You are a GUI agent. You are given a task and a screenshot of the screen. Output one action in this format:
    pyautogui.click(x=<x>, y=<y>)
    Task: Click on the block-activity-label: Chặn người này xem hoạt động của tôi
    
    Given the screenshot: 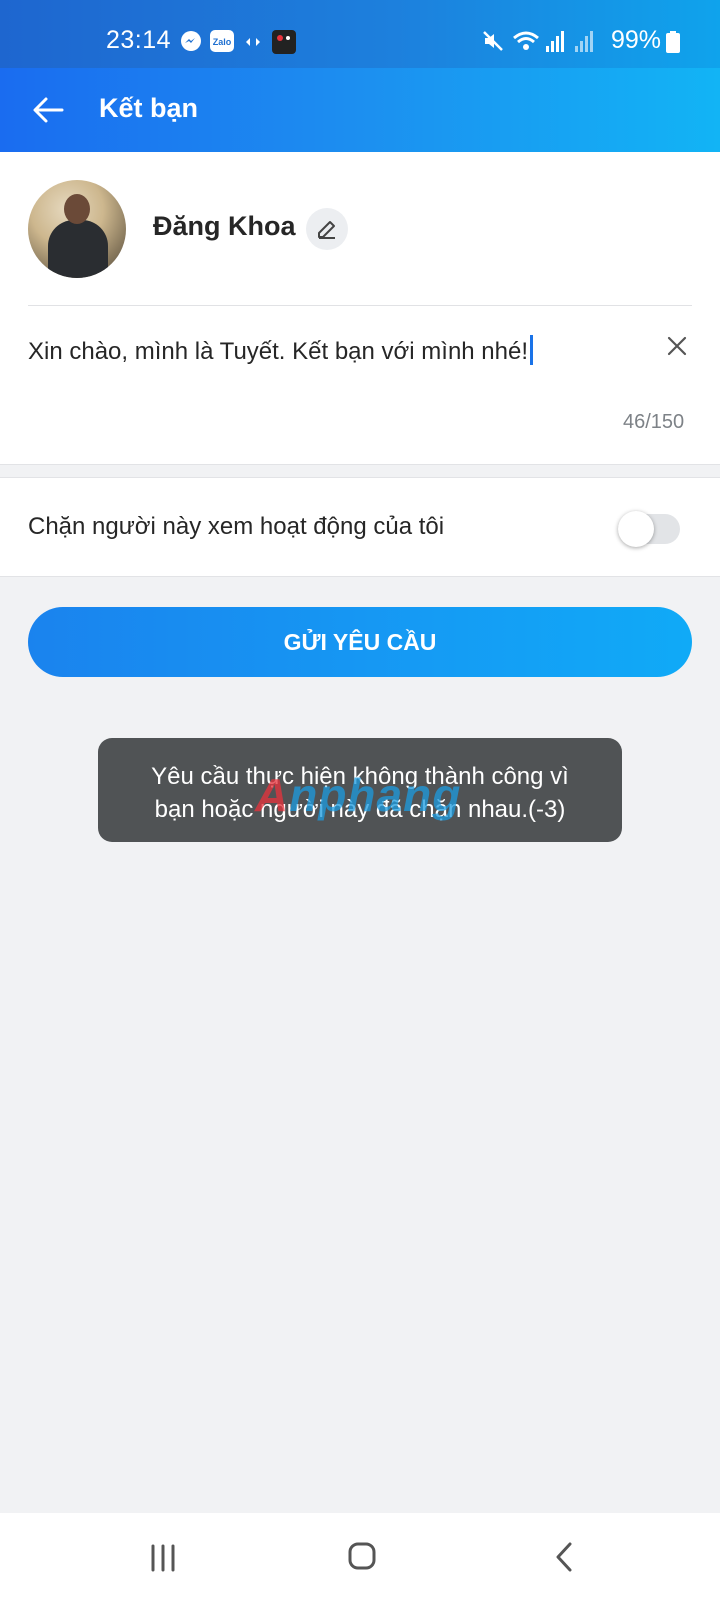 What is the action you would take?
    pyautogui.click(x=236, y=526)
    